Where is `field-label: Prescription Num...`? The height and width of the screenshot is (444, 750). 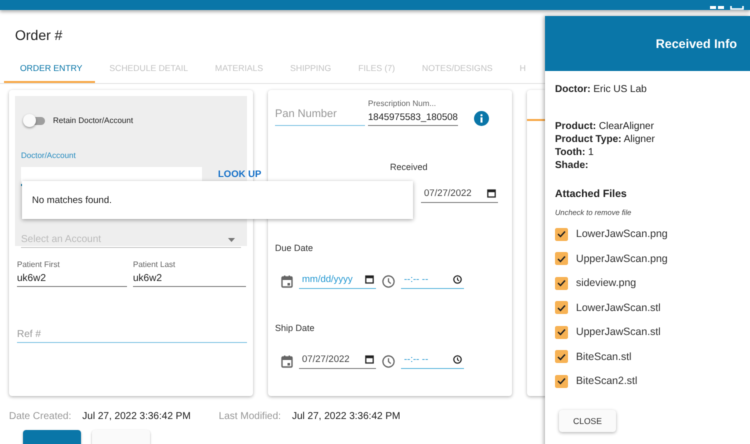 field-label: Prescription Num... is located at coordinates (403, 103).